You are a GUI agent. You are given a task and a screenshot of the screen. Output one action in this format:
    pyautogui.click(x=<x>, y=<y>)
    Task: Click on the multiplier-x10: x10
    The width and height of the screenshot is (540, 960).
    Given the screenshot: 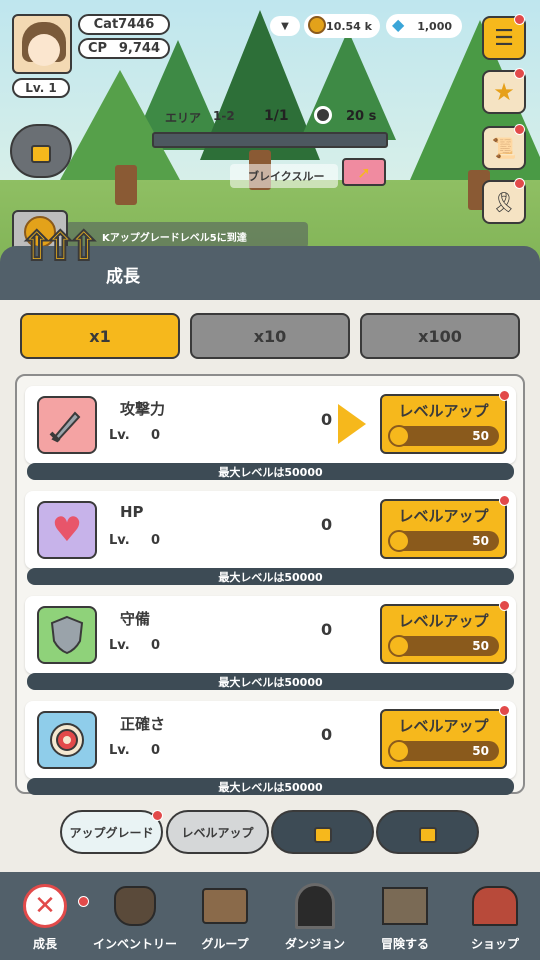 What is the action you would take?
    pyautogui.click(x=270, y=336)
    